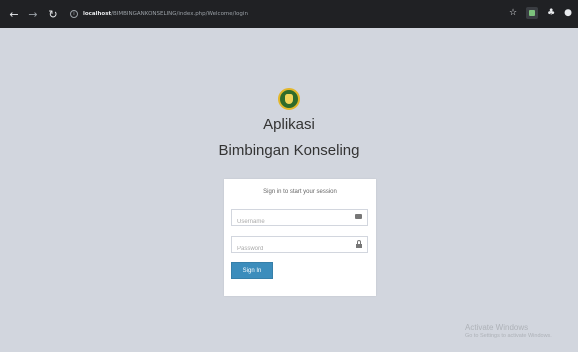 This screenshot has width=578, height=352. I want to click on forward-arrow-icon: →, so click(33, 14).